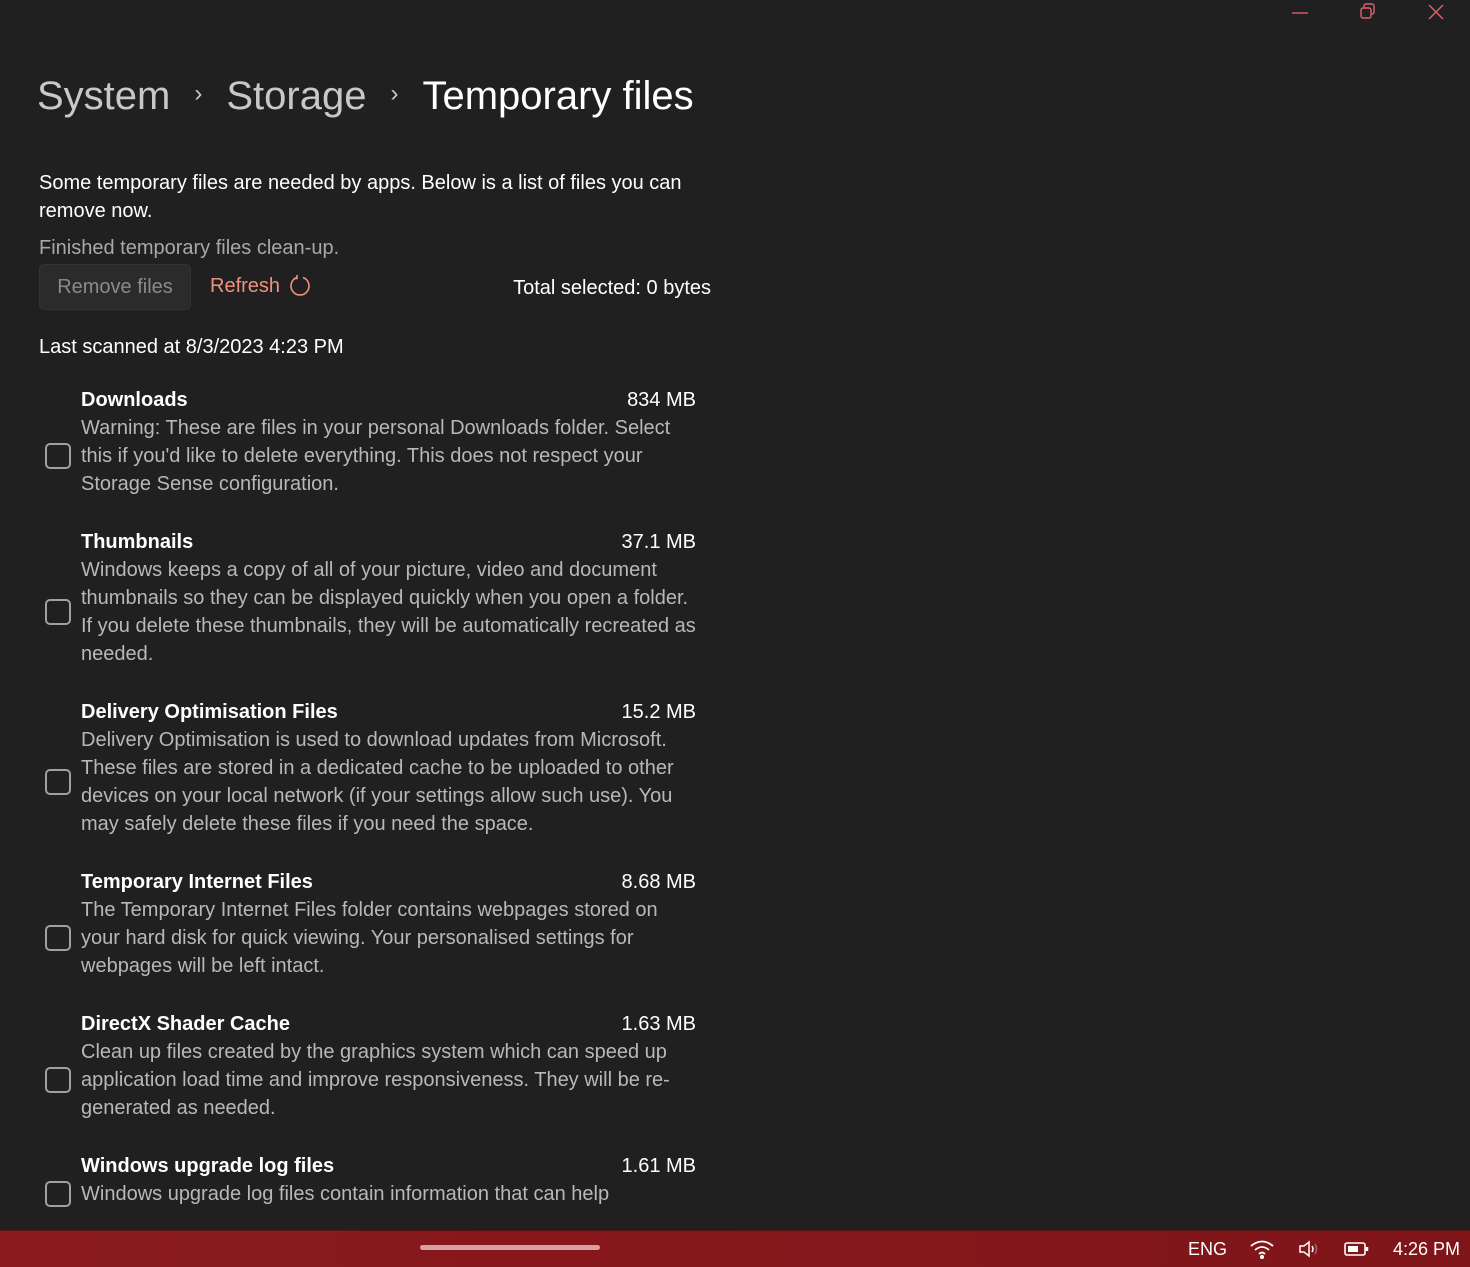  Describe the element at coordinates (658, 542) in the screenshot. I see `item-size: 37.1 MB` at that location.